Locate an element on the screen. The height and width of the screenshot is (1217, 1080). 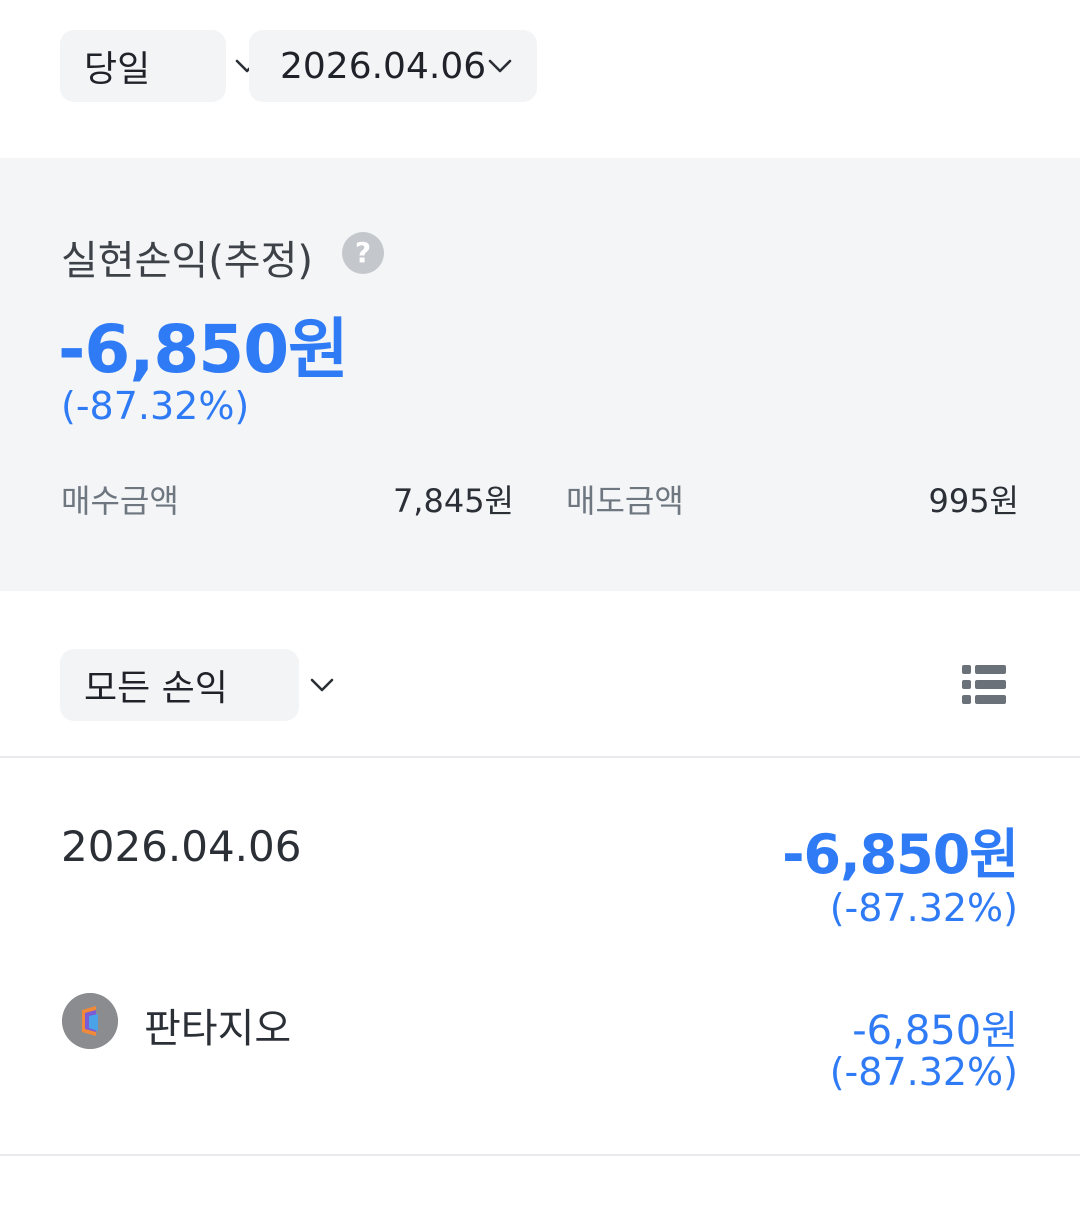
summary-rate: (-87.32%) is located at coordinates (155, 406).